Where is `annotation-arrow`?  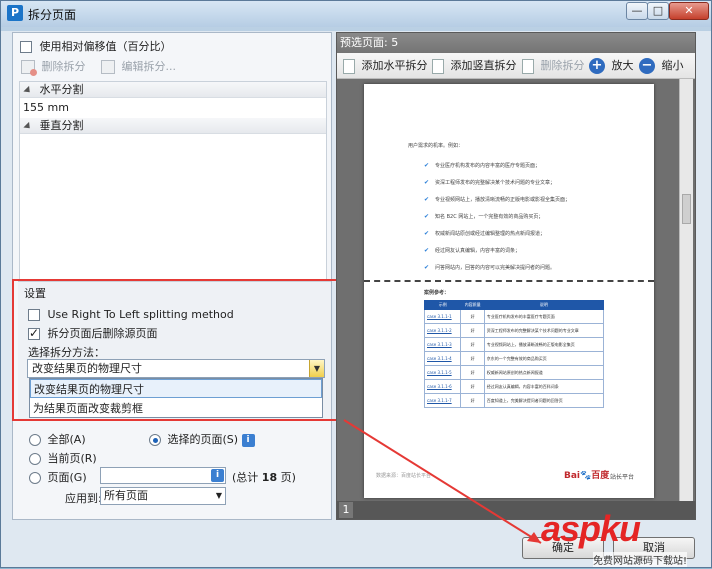
annotation-arrow is located at coordinates (442, 481).